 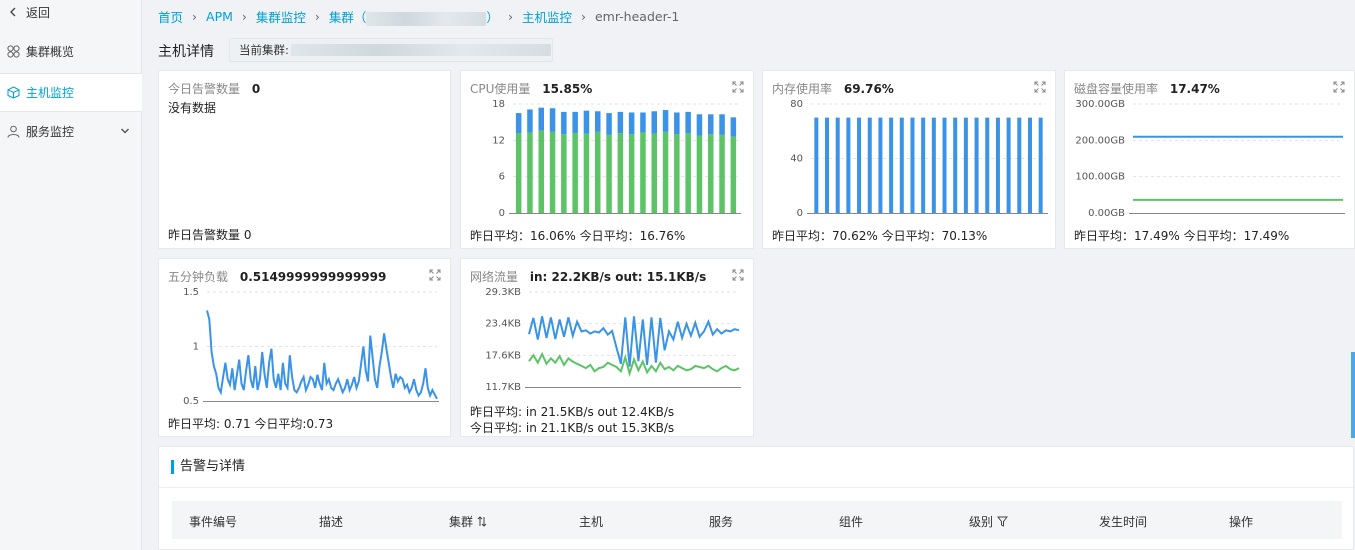 What do you see at coordinates (13, 131) in the screenshot?
I see `user-icon` at bounding box center [13, 131].